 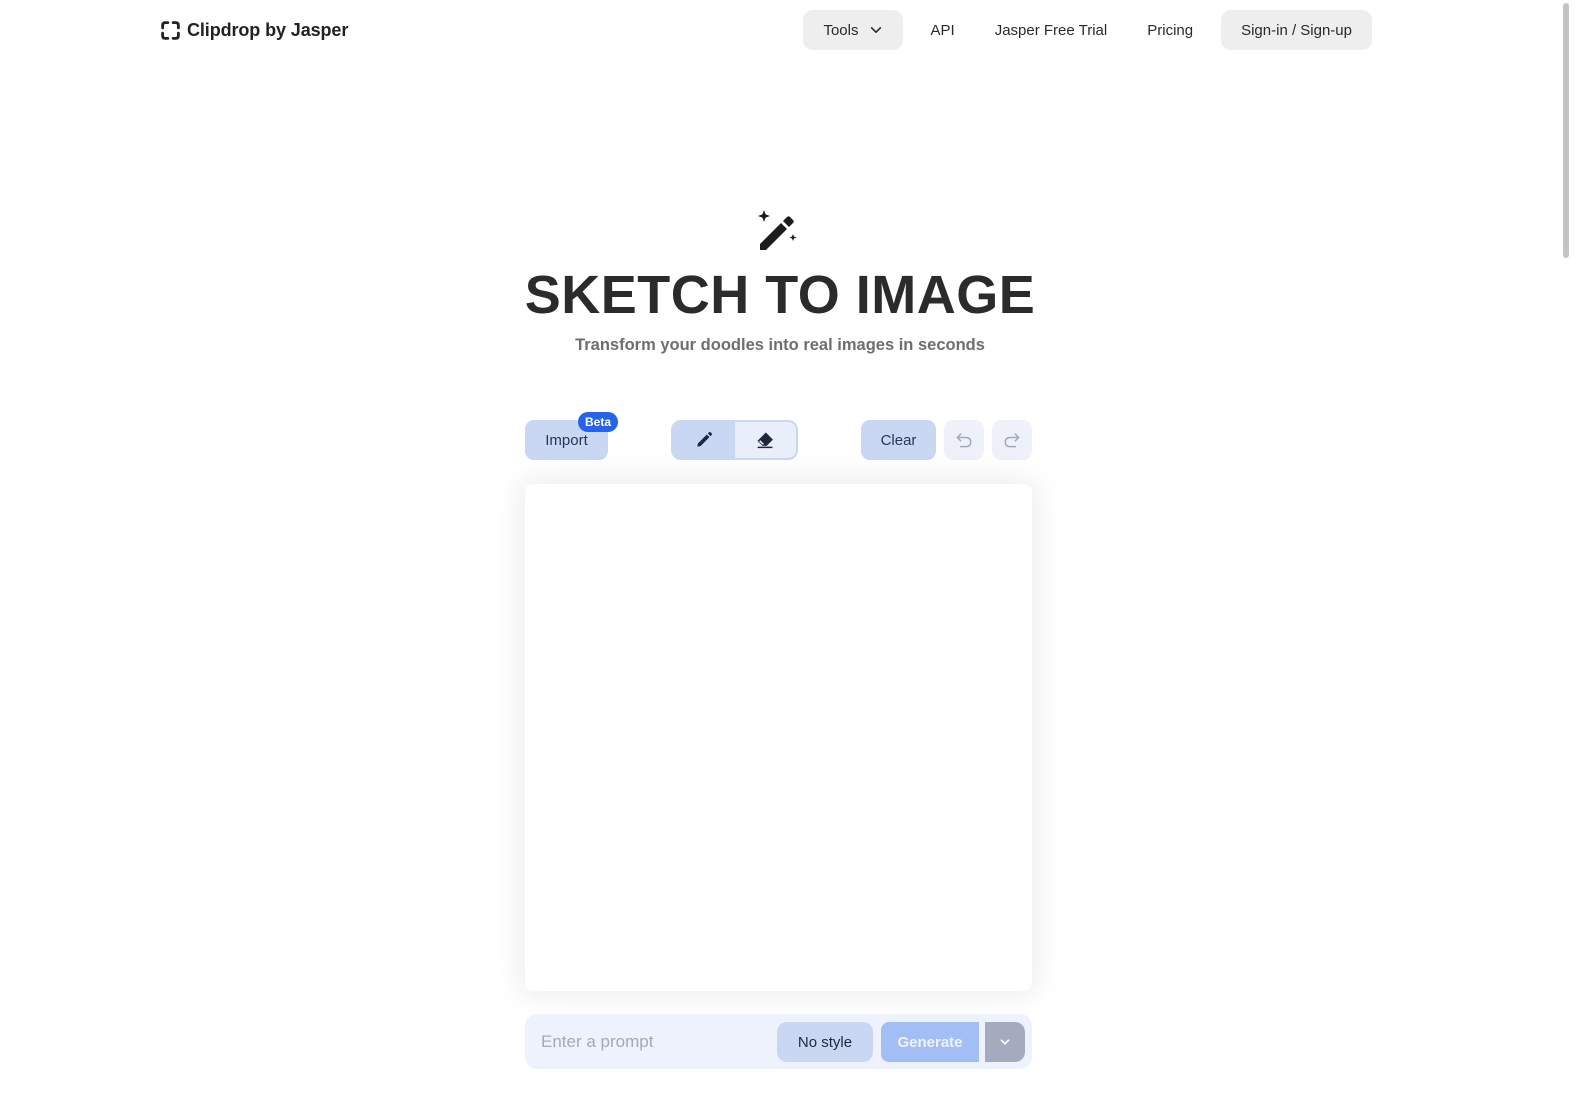 I want to click on nav-tools-label: Tools, so click(x=841, y=30).